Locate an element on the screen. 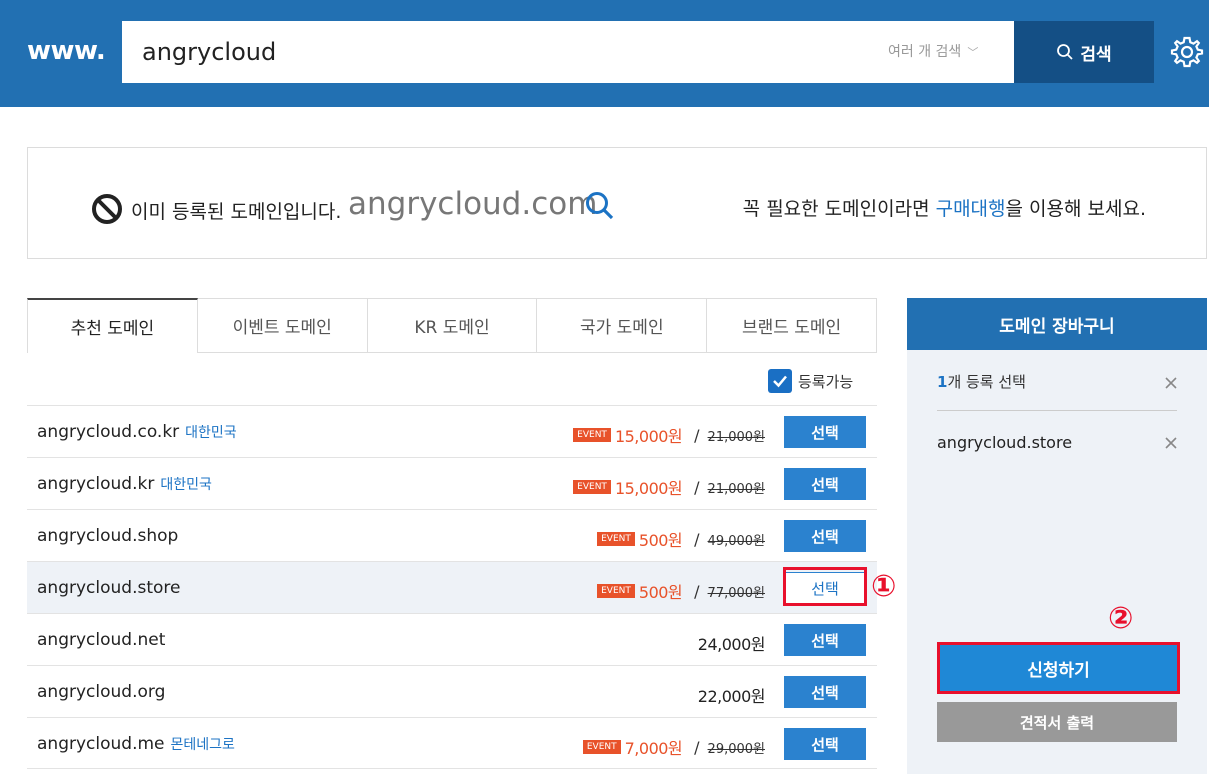 The image size is (1209, 774). purchase-agent-link: 구매대행 is located at coordinates (971, 209).